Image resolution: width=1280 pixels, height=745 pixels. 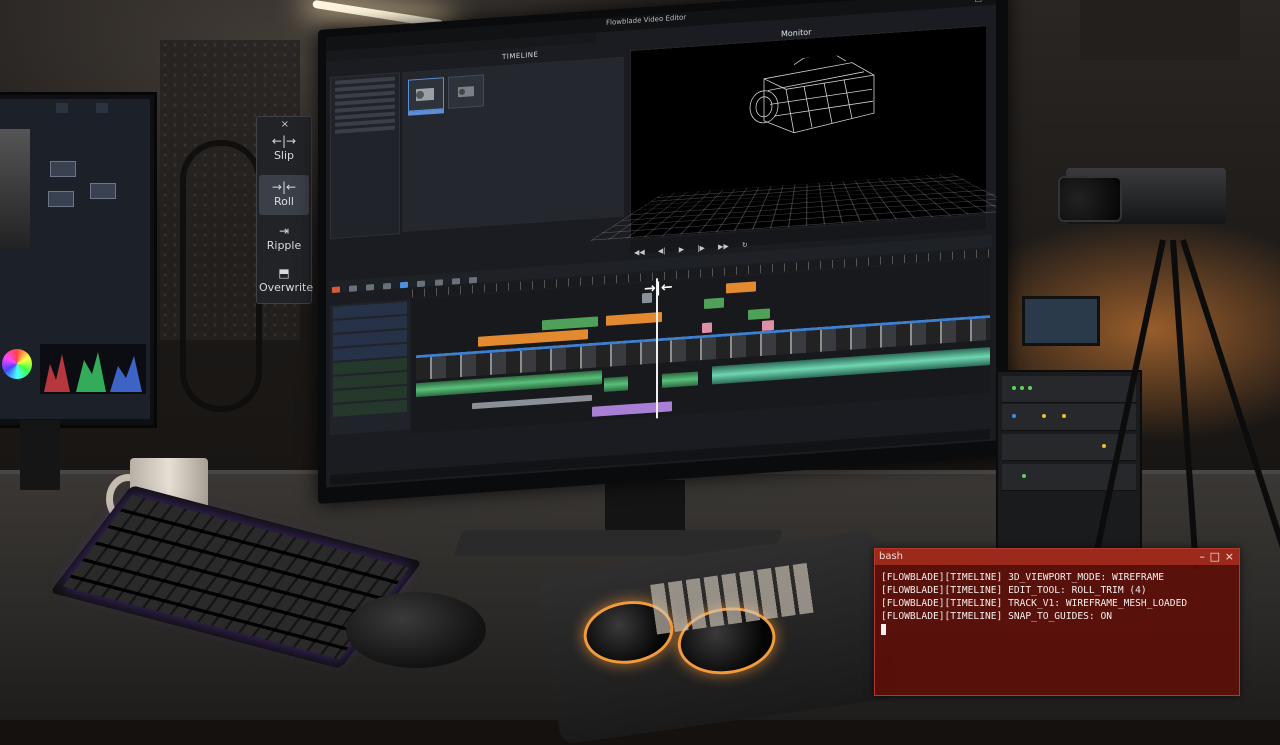 What do you see at coordinates (1215, 556) in the screenshot?
I see `terminal-maximize-icon: □` at bounding box center [1215, 556].